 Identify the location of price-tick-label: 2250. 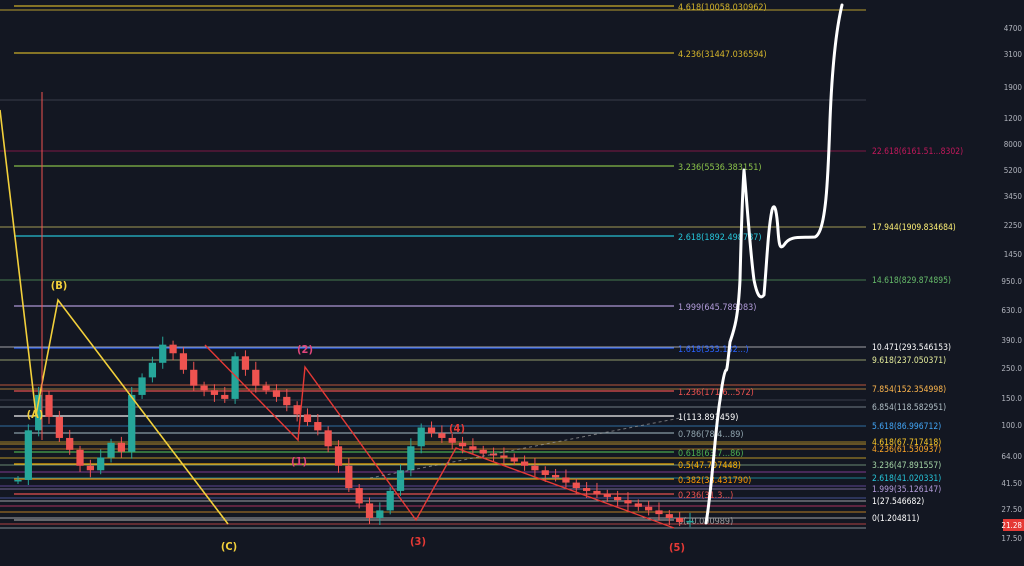
(1013, 225).